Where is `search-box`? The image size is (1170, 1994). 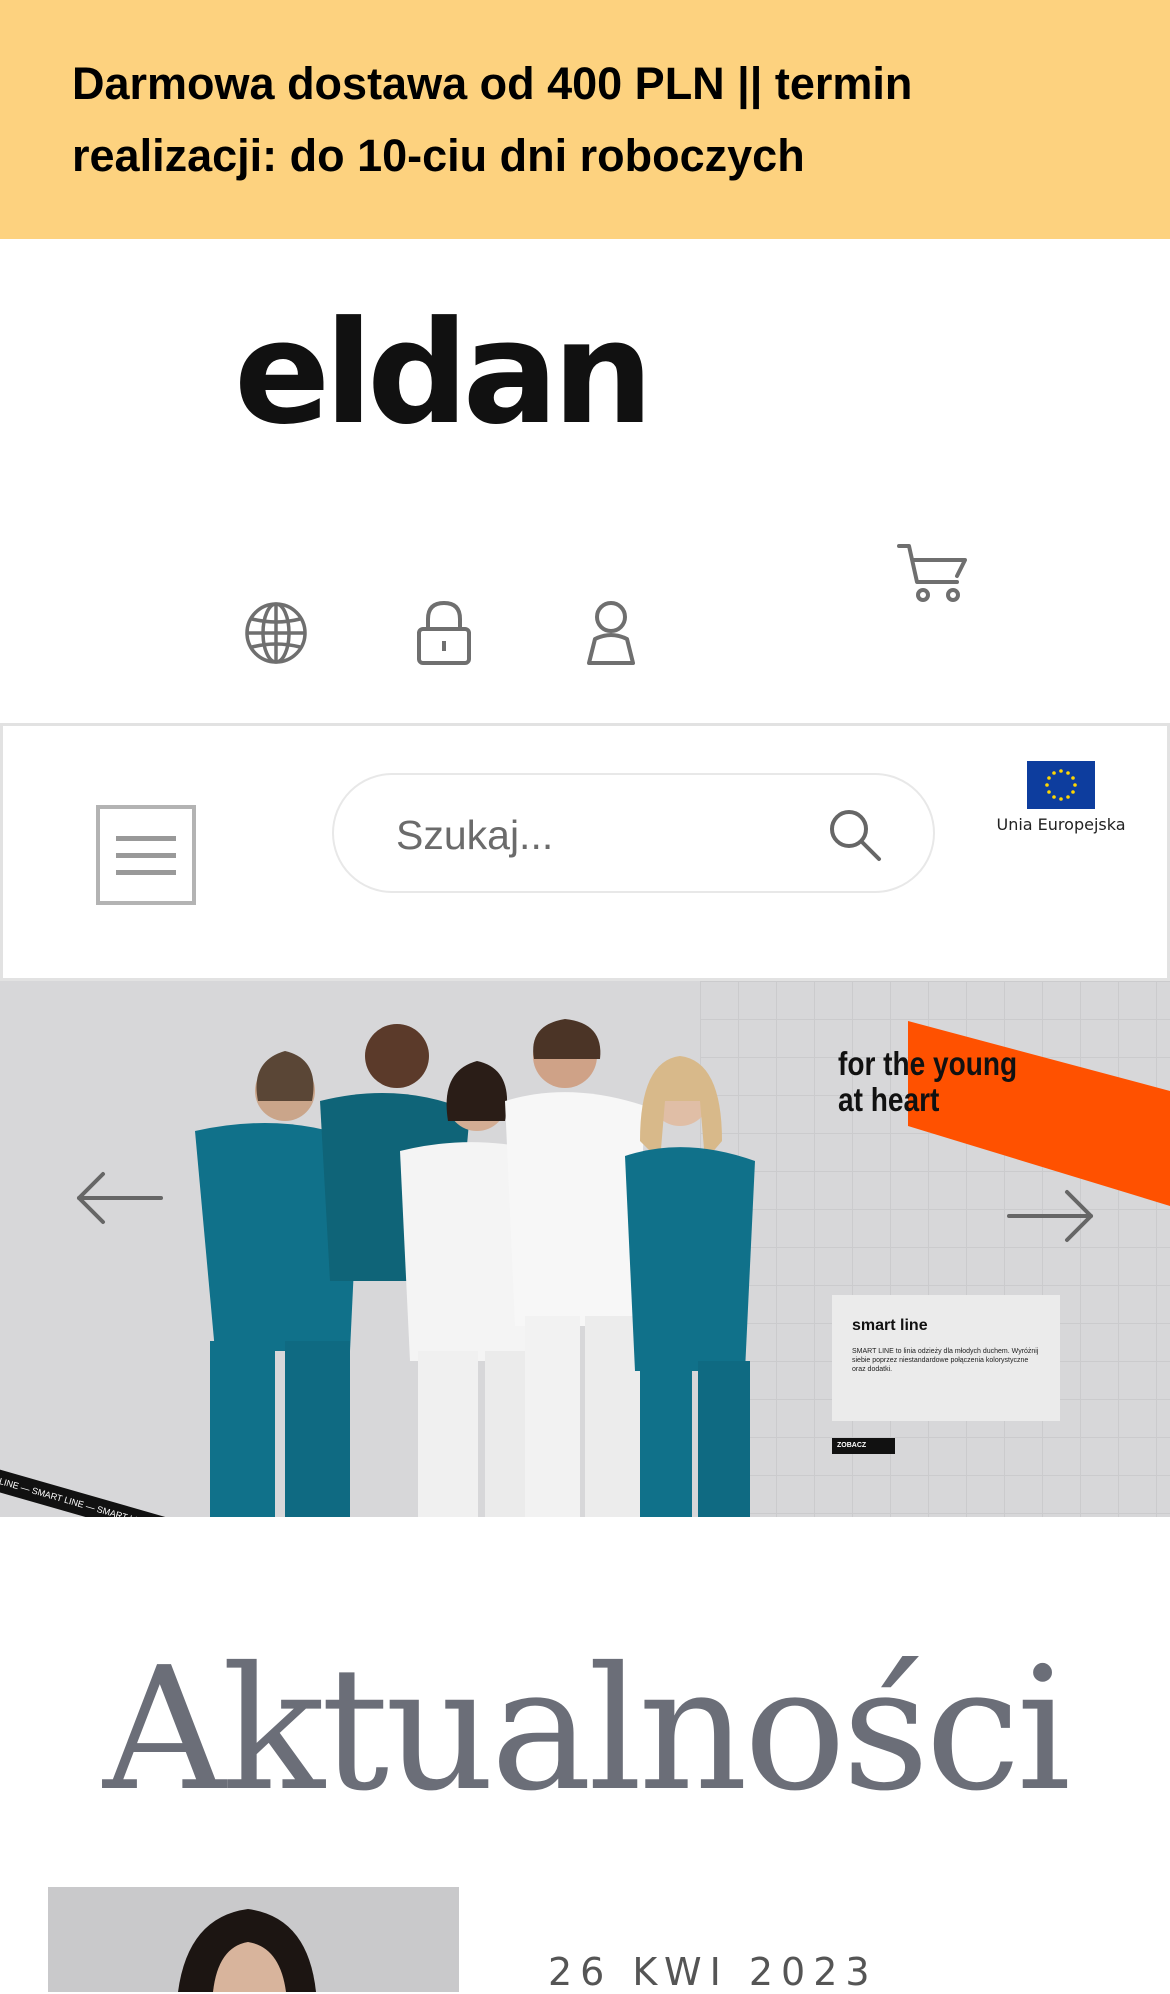
search-box is located at coordinates (633, 833).